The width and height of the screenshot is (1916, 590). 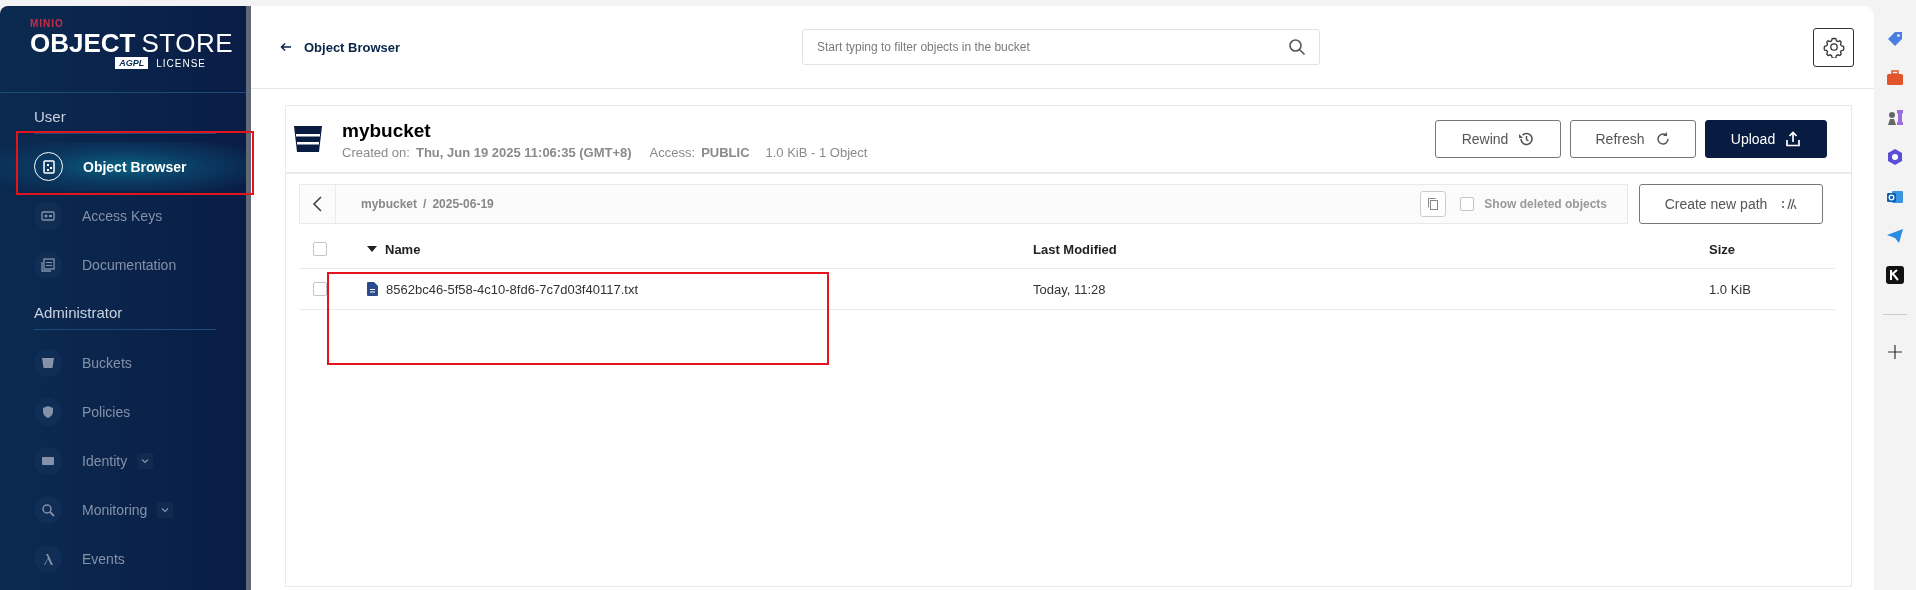 What do you see at coordinates (403, 249) in the screenshot?
I see `column-header: Name` at bounding box center [403, 249].